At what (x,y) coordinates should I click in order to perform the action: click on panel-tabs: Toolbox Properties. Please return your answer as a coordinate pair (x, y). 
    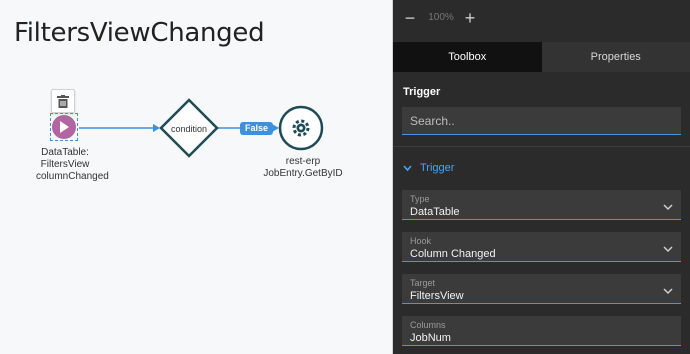
    Looking at the image, I should click on (541, 57).